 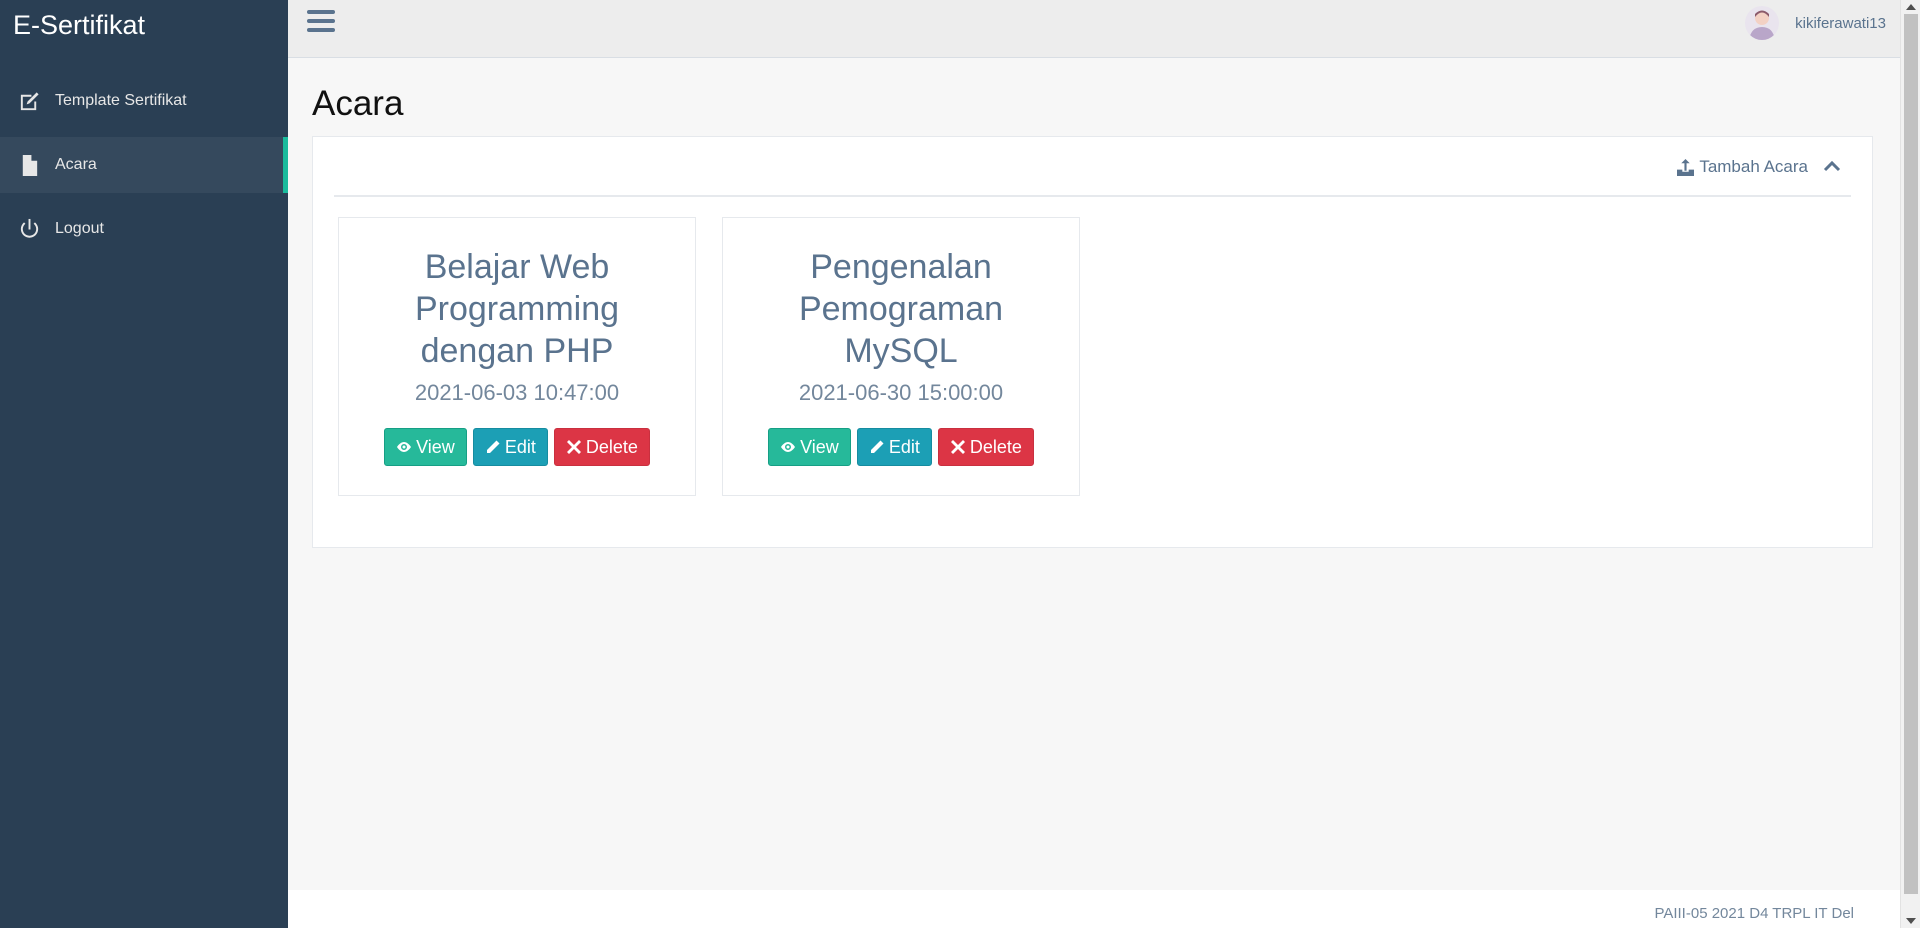 I want to click on page-title: Acara, so click(x=358, y=103).